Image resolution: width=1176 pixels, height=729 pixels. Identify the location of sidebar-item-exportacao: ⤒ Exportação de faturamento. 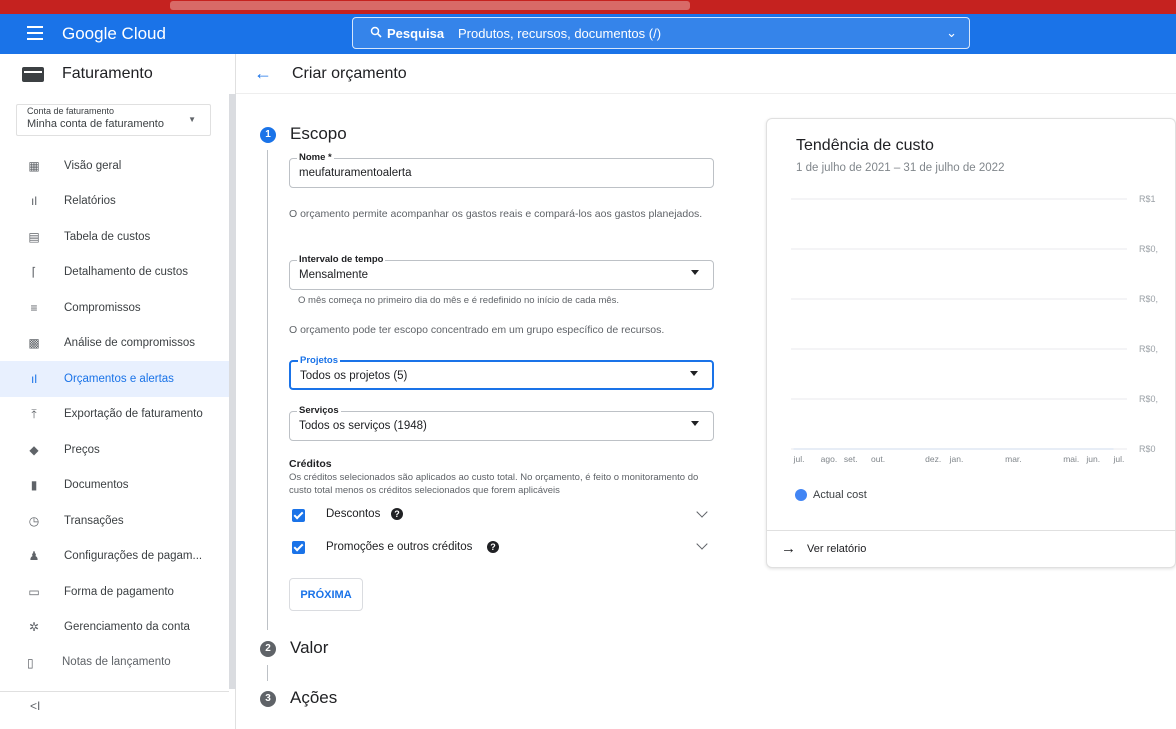
(114, 415).